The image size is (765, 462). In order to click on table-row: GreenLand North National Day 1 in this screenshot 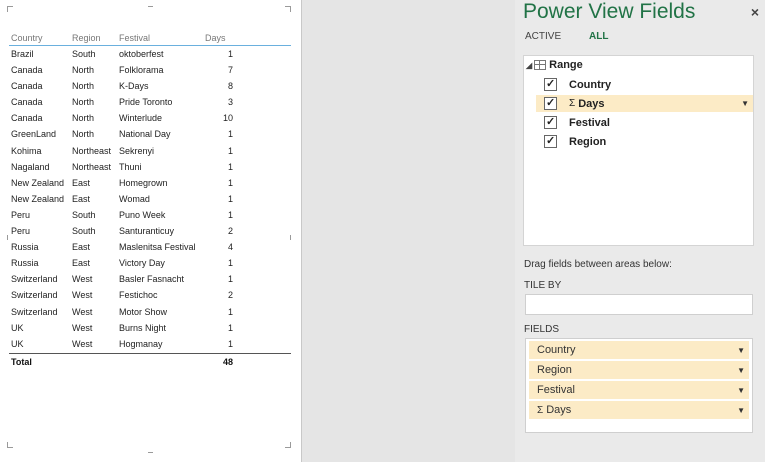, I will do `click(150, 134)`.